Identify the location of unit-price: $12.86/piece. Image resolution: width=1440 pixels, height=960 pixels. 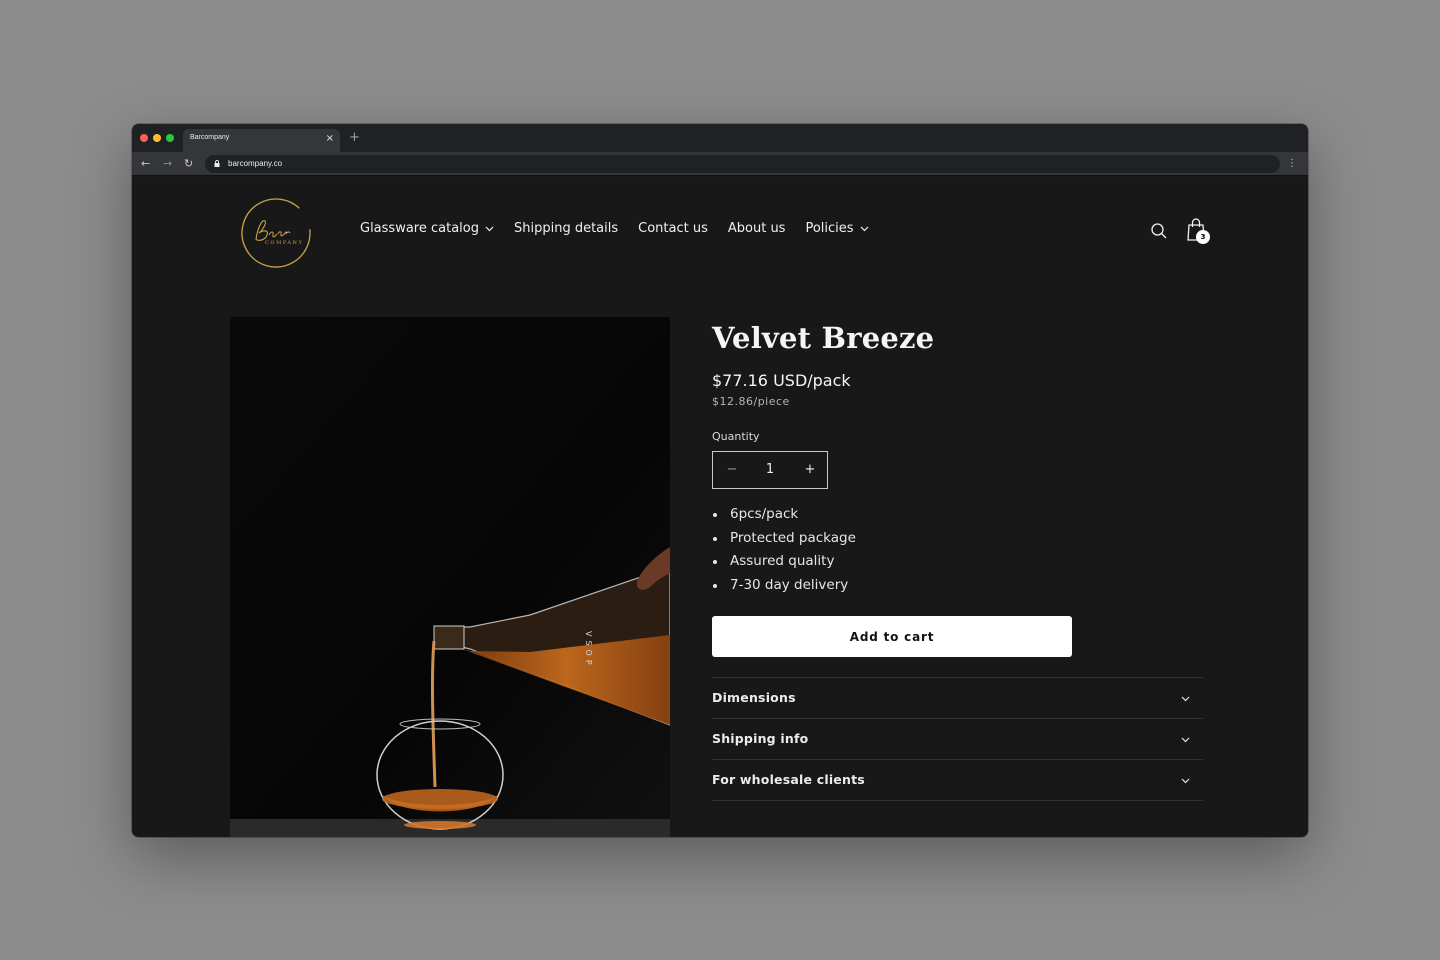
(751, 401).